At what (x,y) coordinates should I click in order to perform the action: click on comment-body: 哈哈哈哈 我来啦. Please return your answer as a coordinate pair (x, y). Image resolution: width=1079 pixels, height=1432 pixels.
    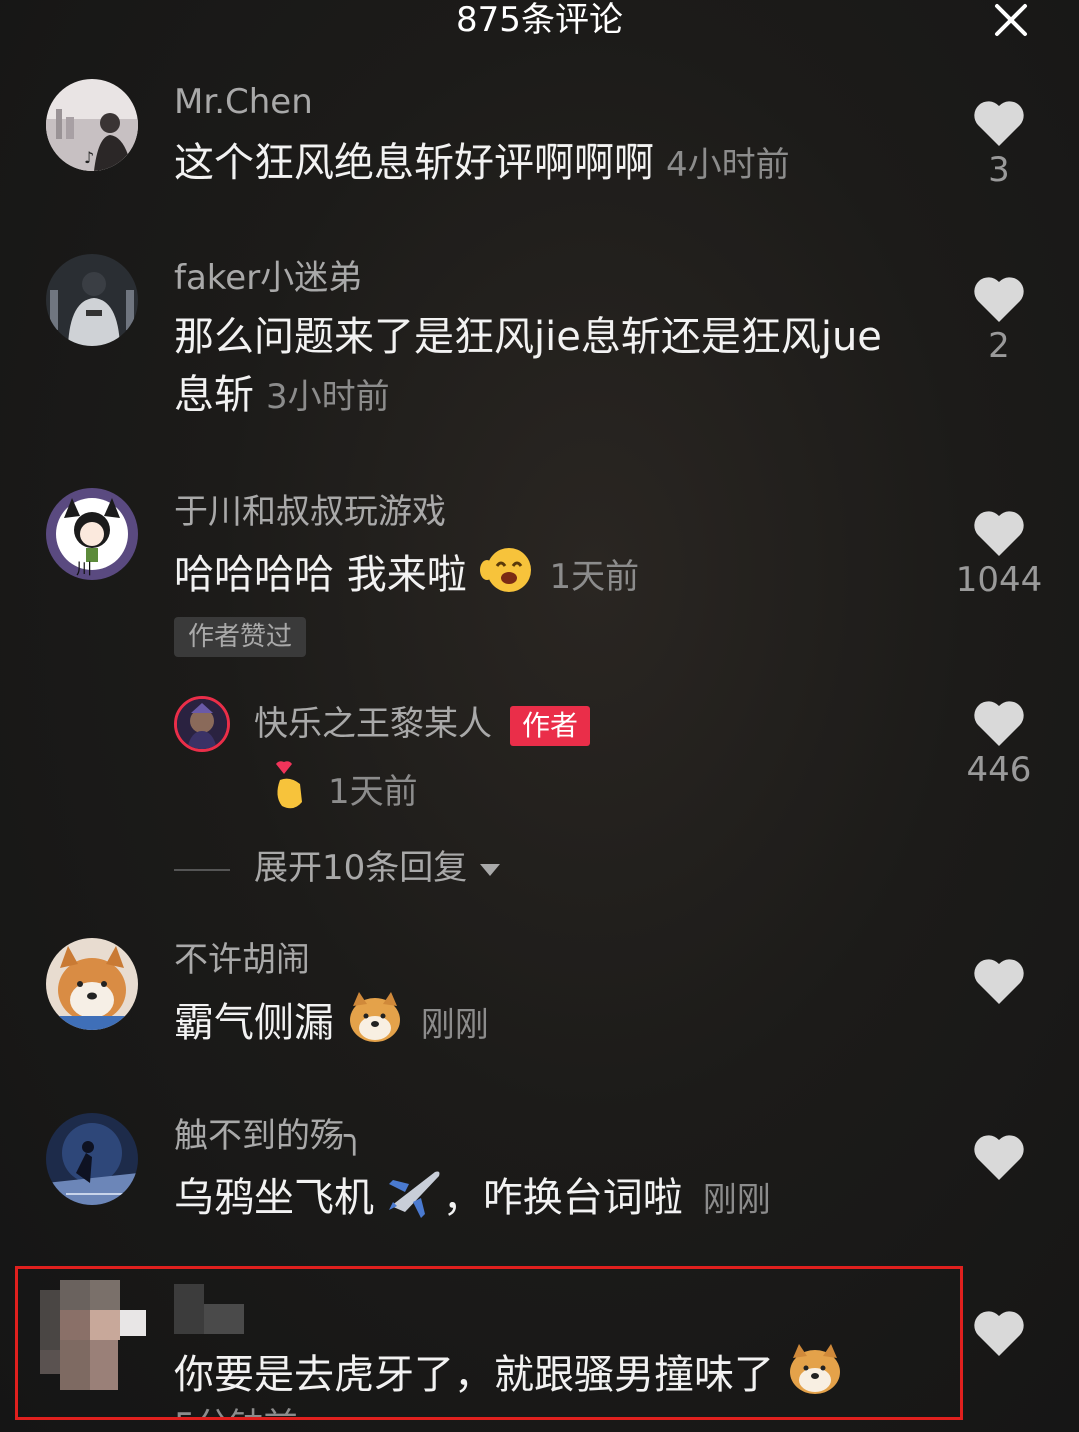
    Looking at the image, I should click on (320, 575).